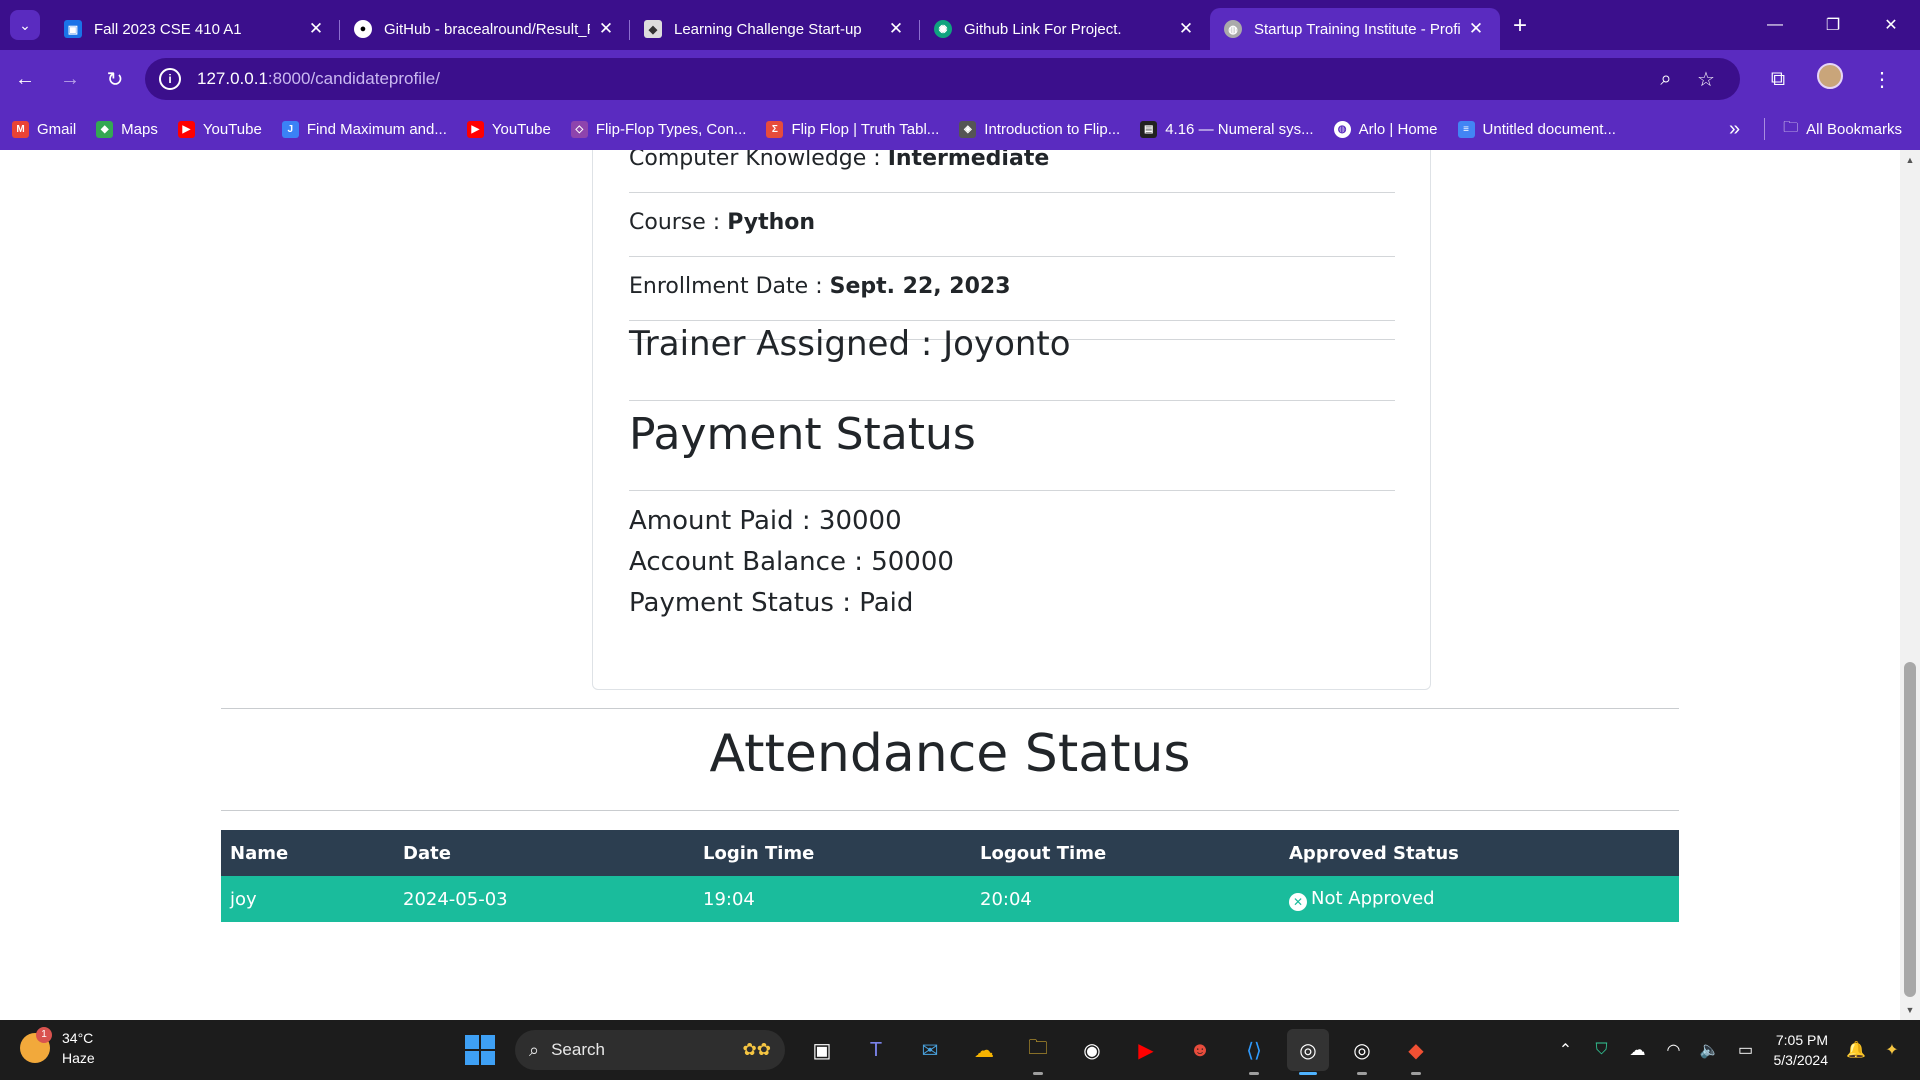  Describe the element at coordinates (1778, 79) in the screenshot. I see `extensions-icon: ⧉` at that location.